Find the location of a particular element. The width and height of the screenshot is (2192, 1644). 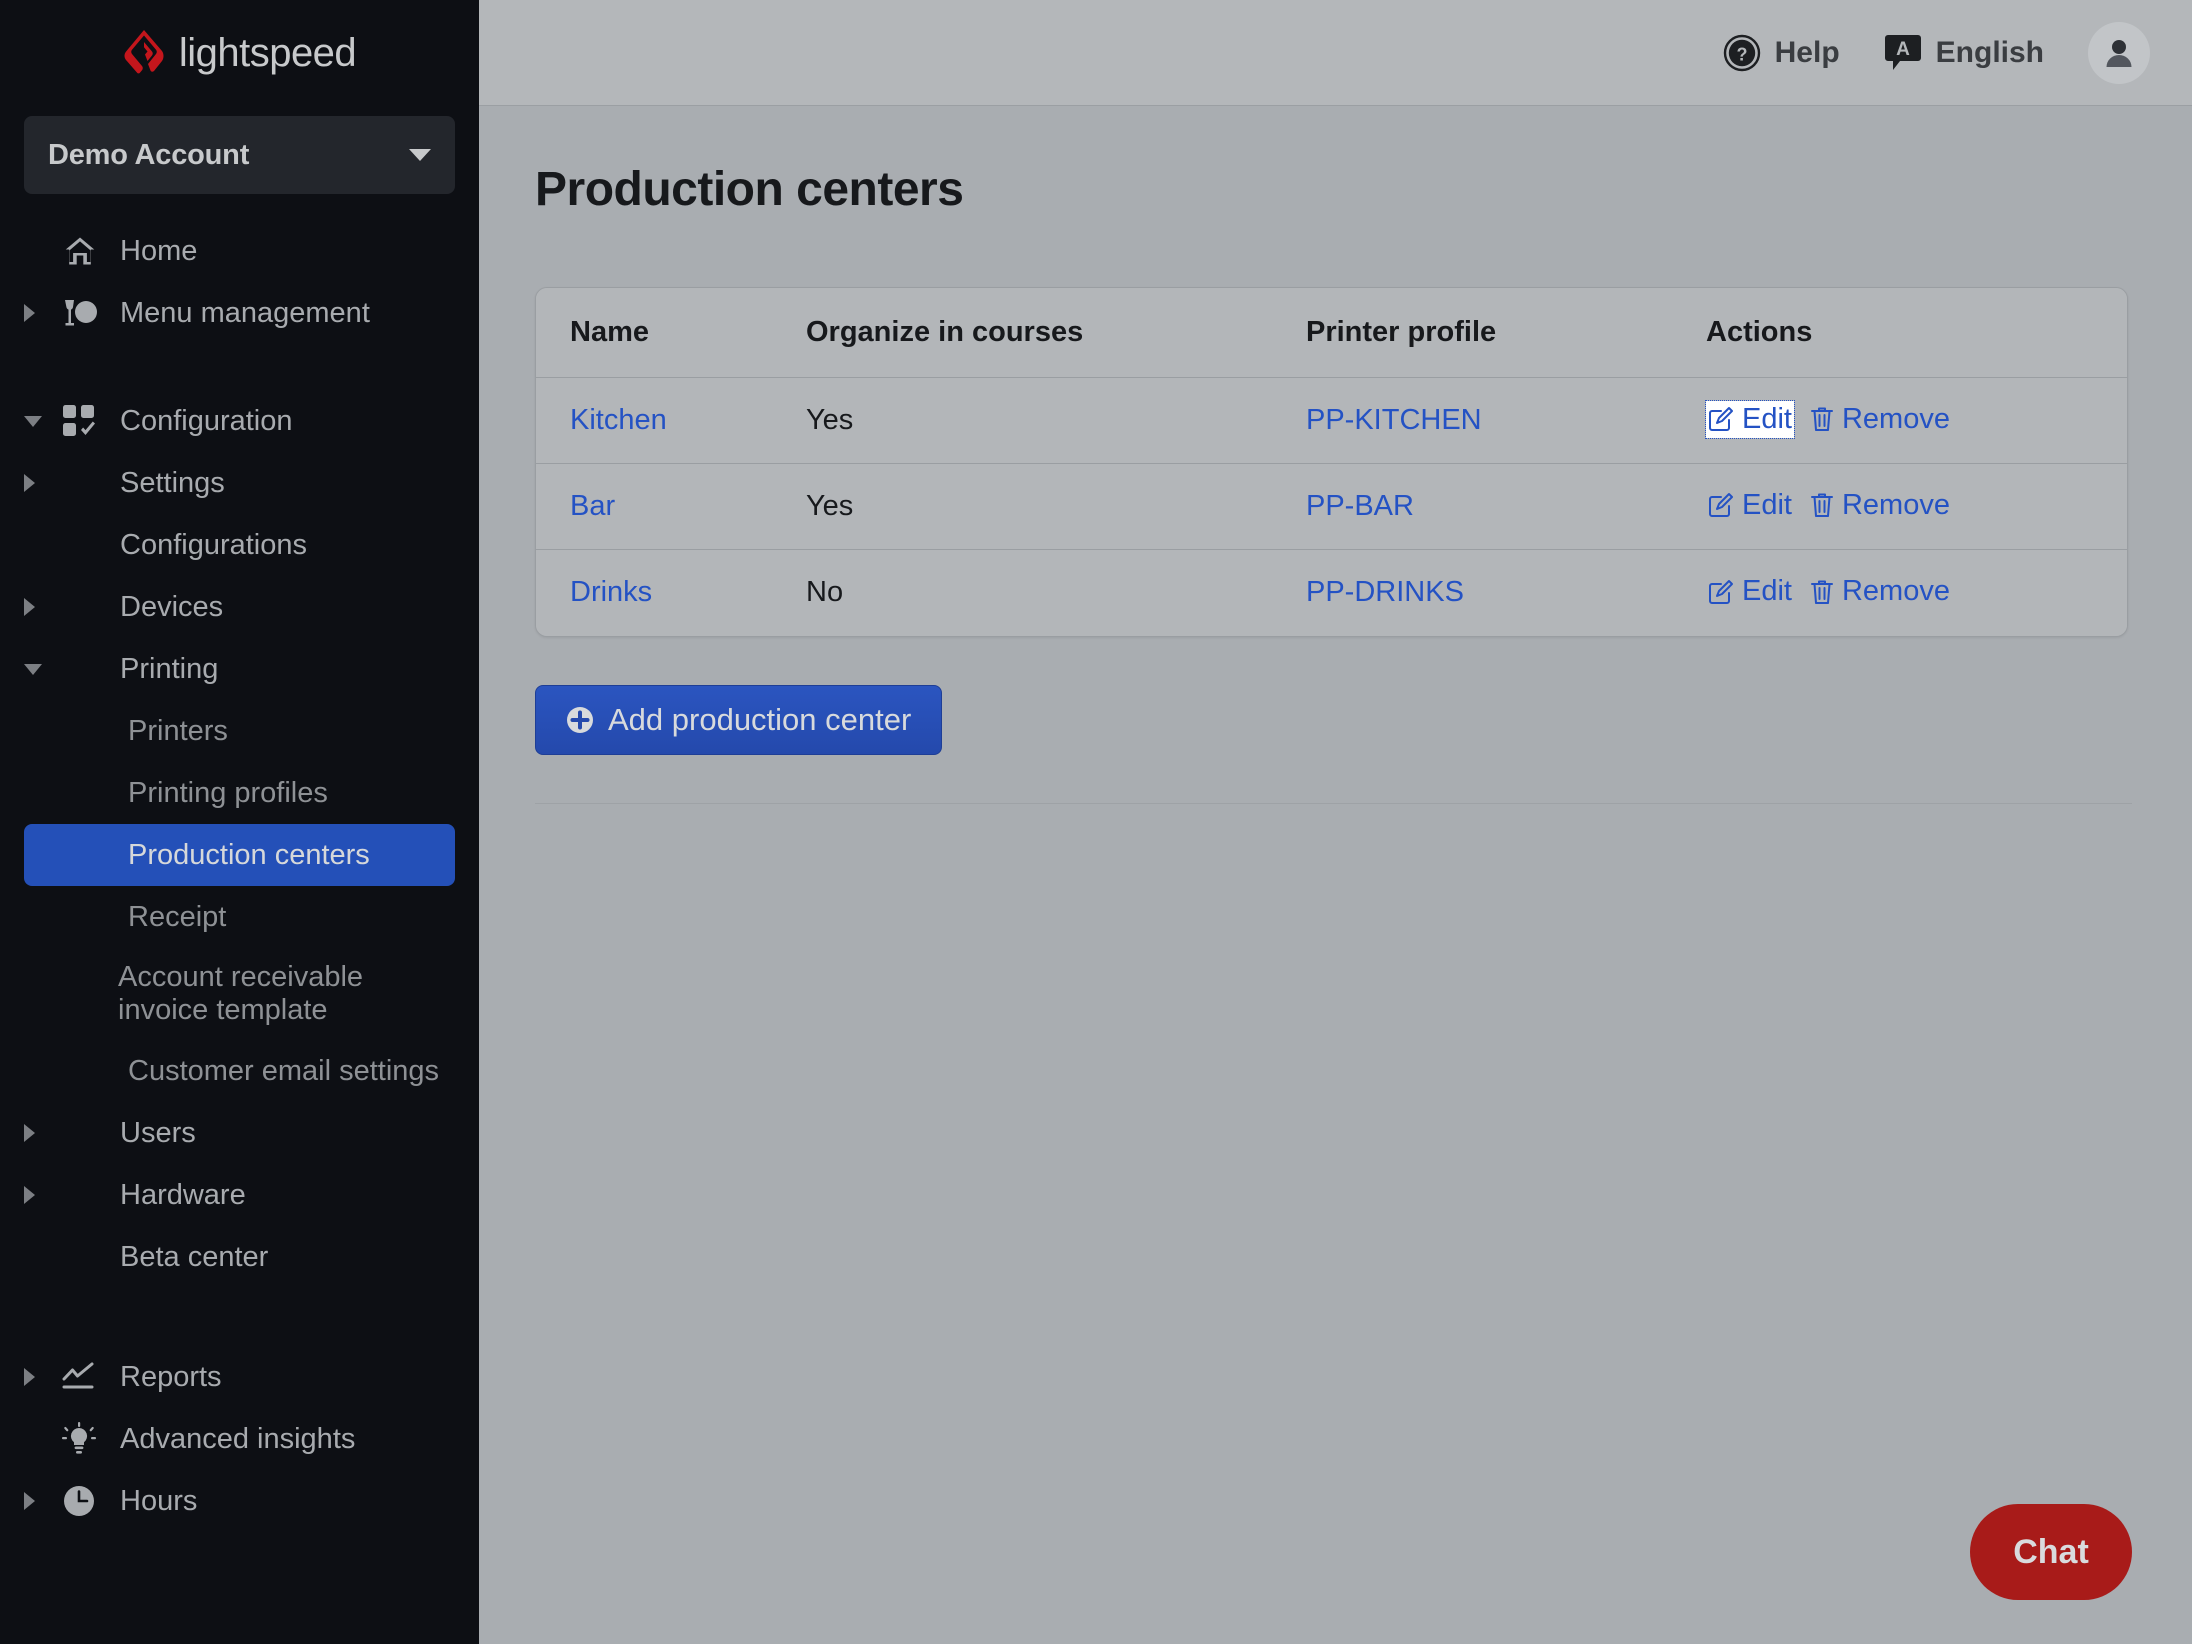

production-center-link: Drinks is located at coordinates (611, 592).